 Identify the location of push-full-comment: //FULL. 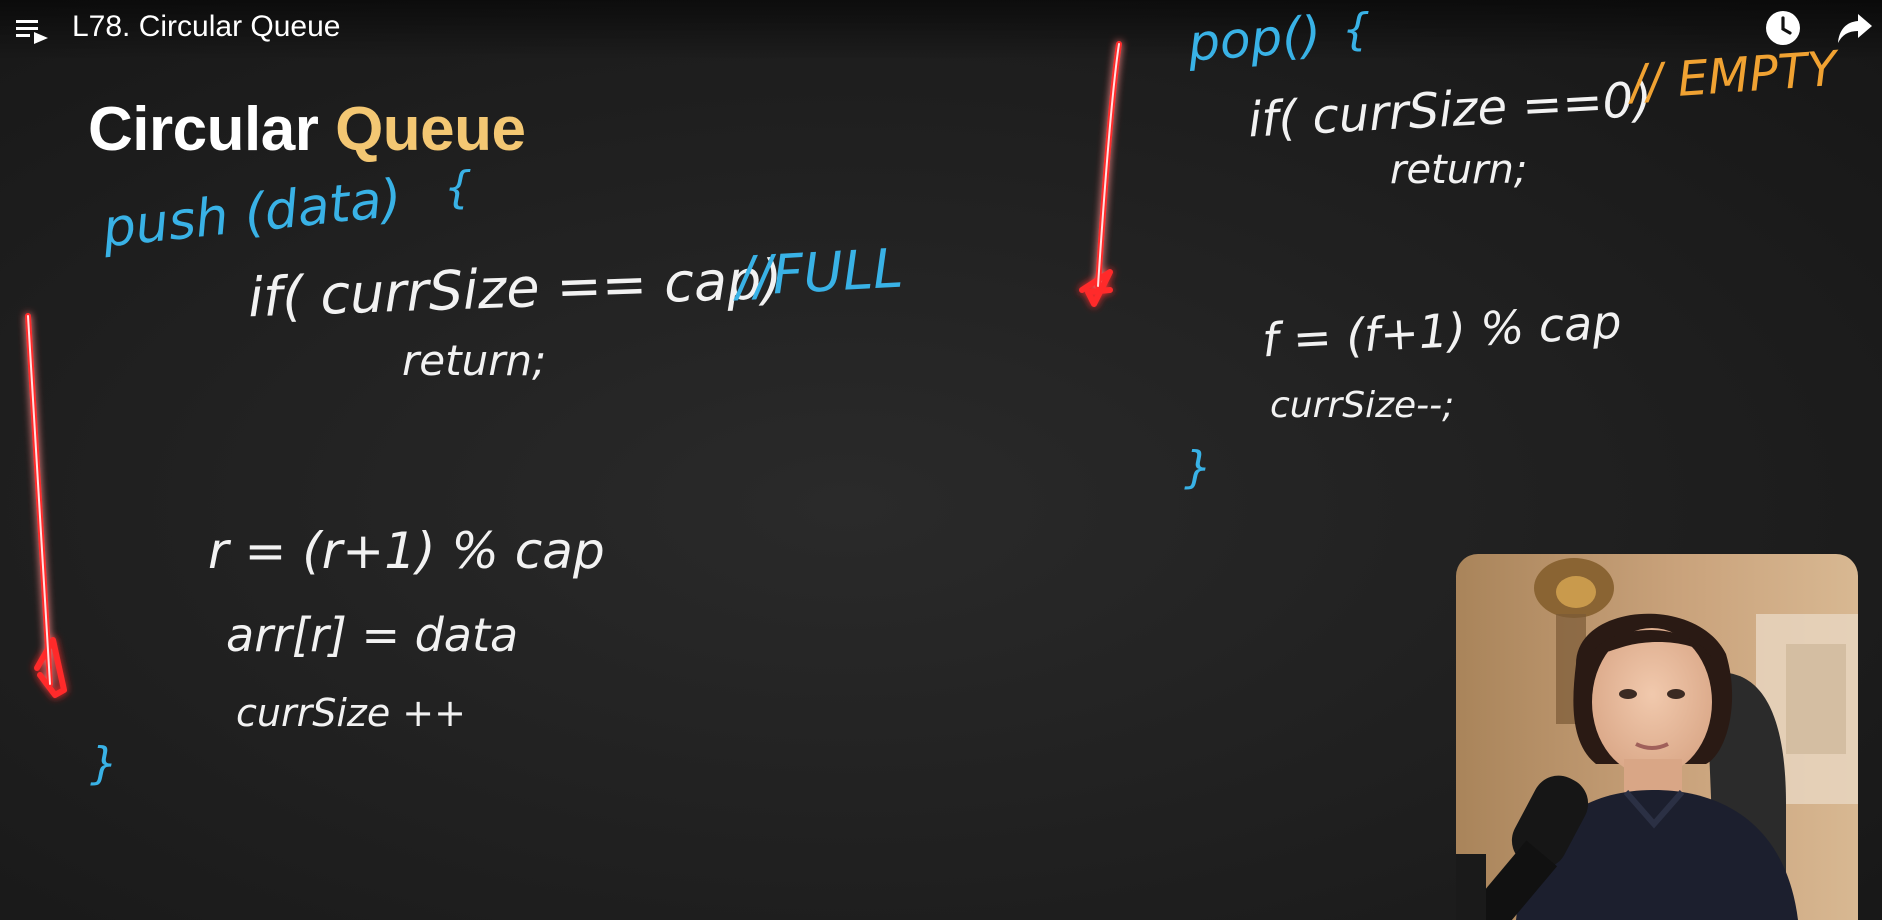
(819, 272).